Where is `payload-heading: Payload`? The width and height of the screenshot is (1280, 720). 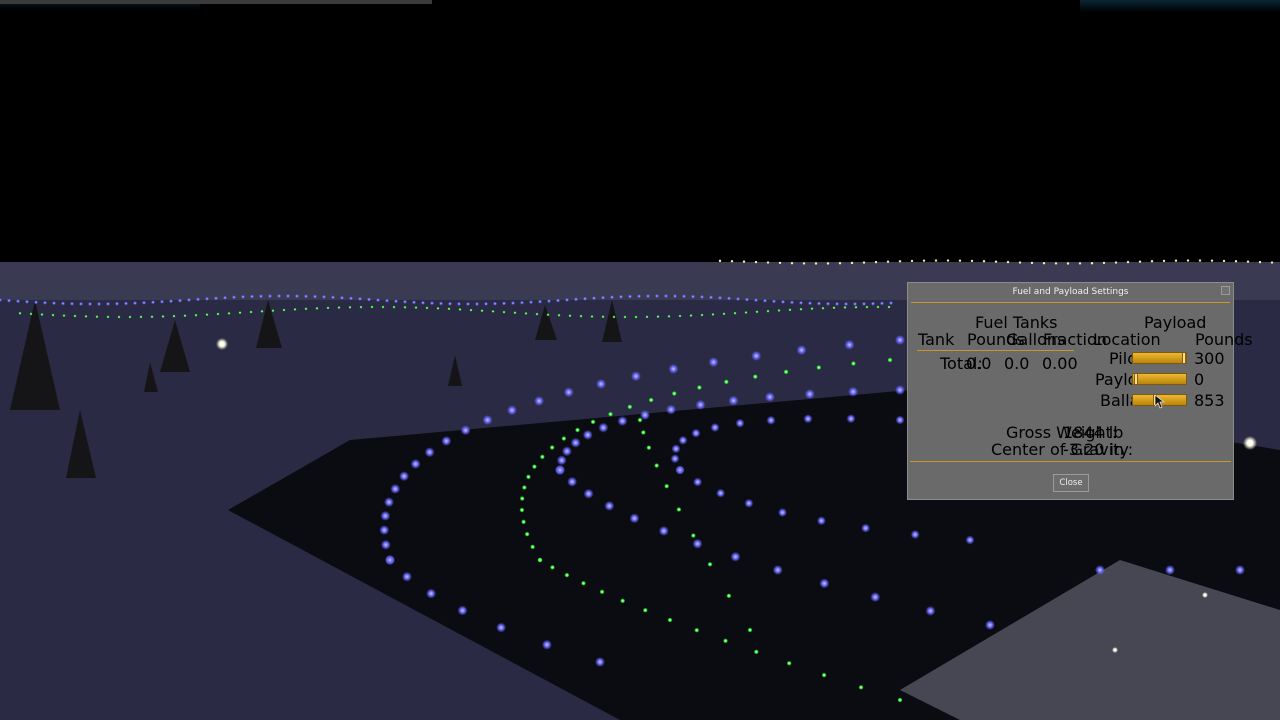 payload-heading: Payload is located at coordinates (1175, 322).